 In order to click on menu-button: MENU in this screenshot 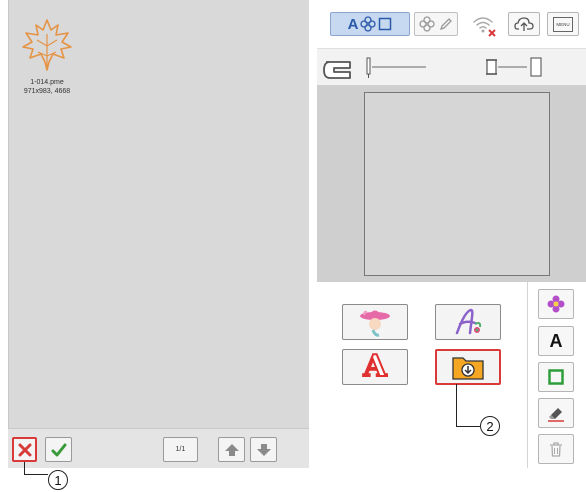, I will do `click(563, 24)`.